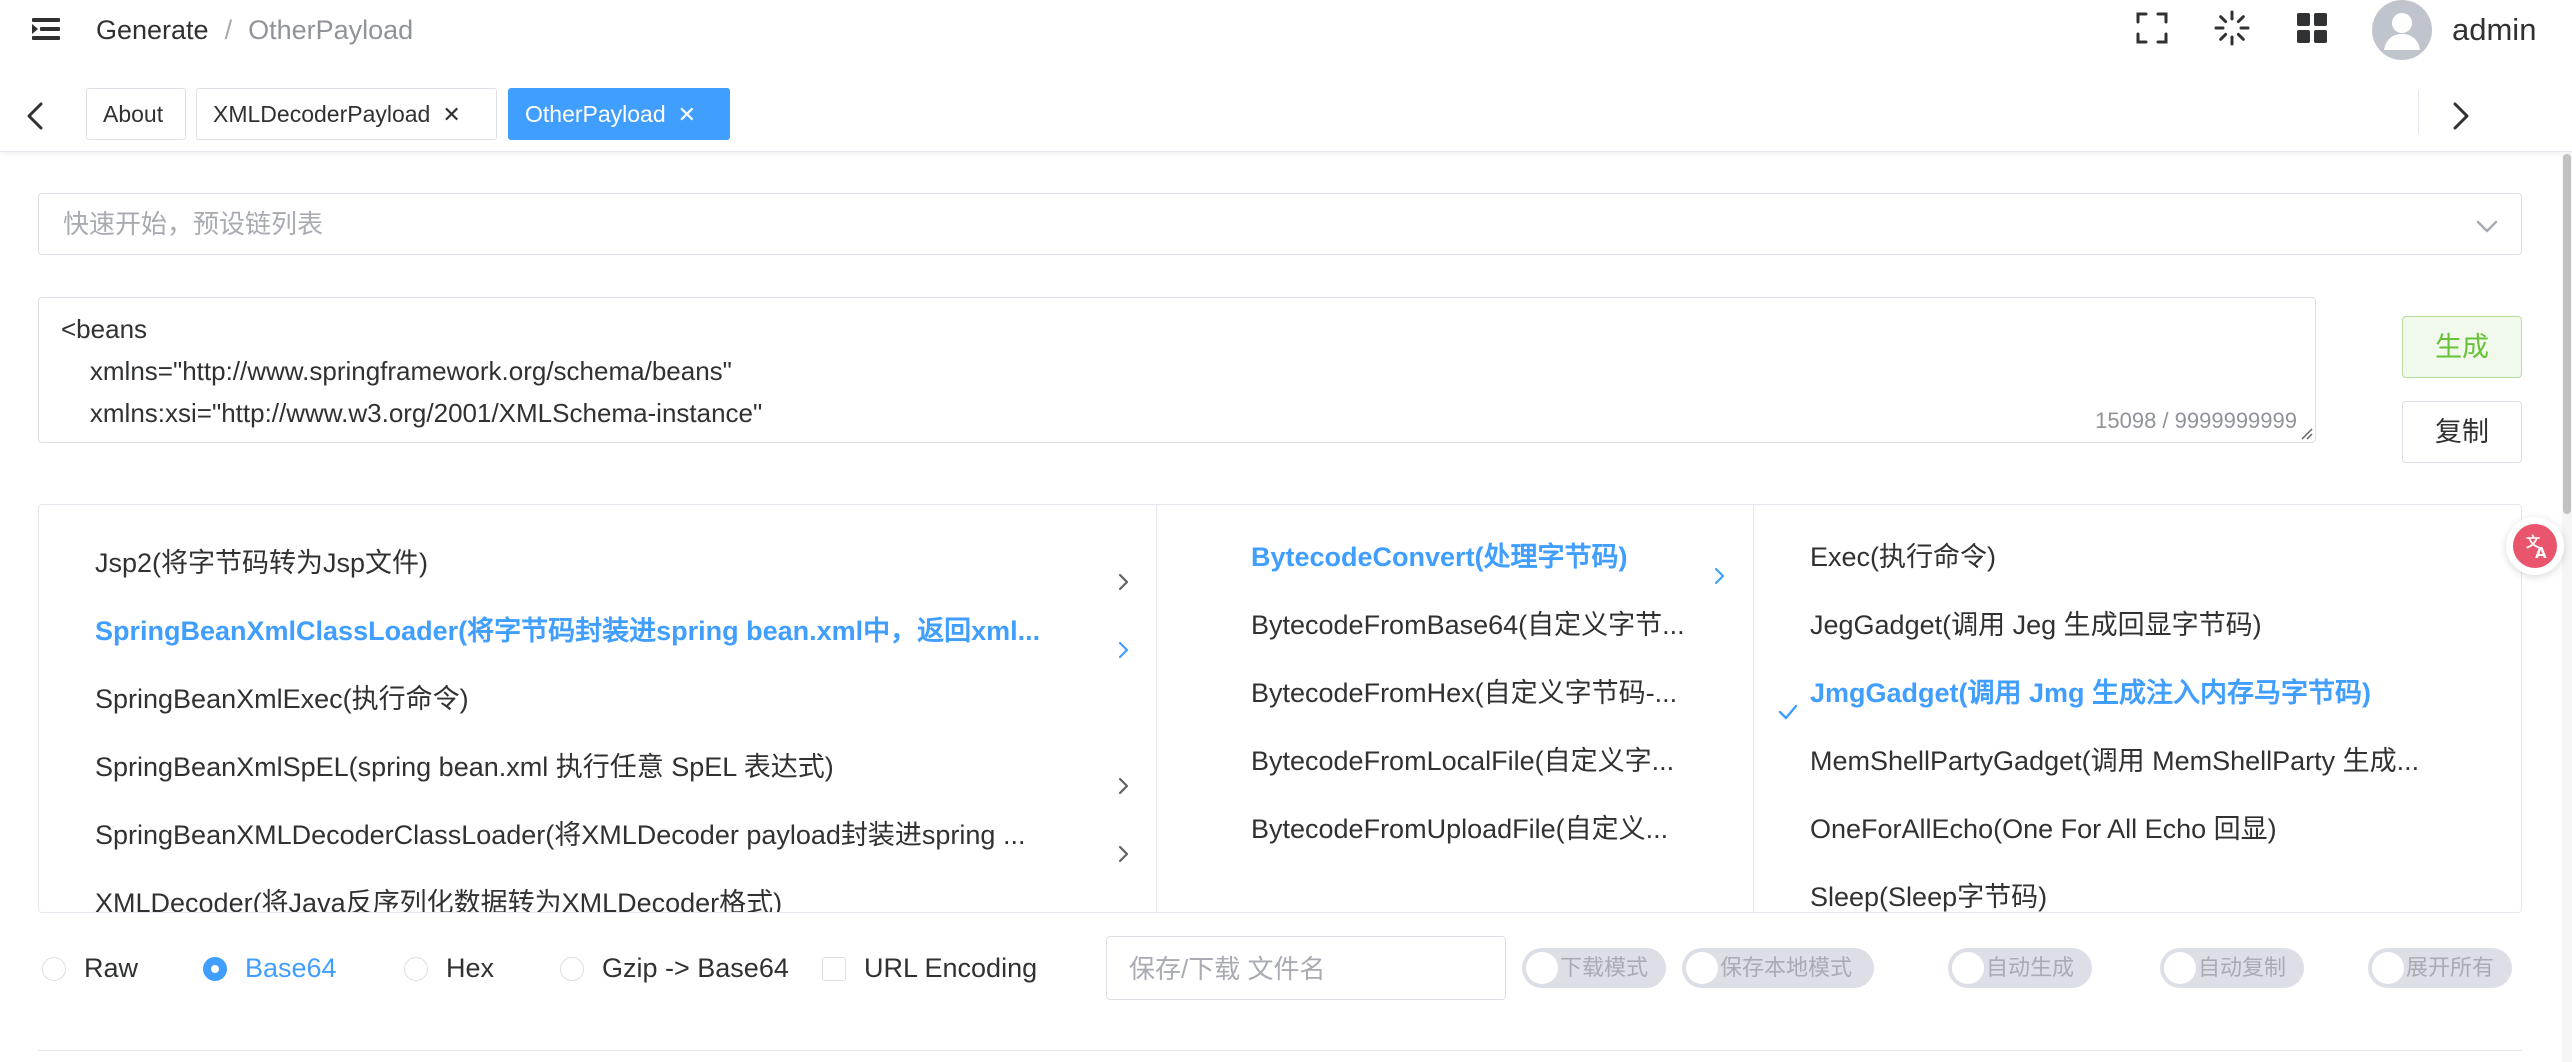  What do you see at coordinates (439, 900) in the screenshot?
I see `cascader-item-label: XMLDecoder(将Java反序列化数据转为XMLDecoder格式)` at bounding box center [439, 900].